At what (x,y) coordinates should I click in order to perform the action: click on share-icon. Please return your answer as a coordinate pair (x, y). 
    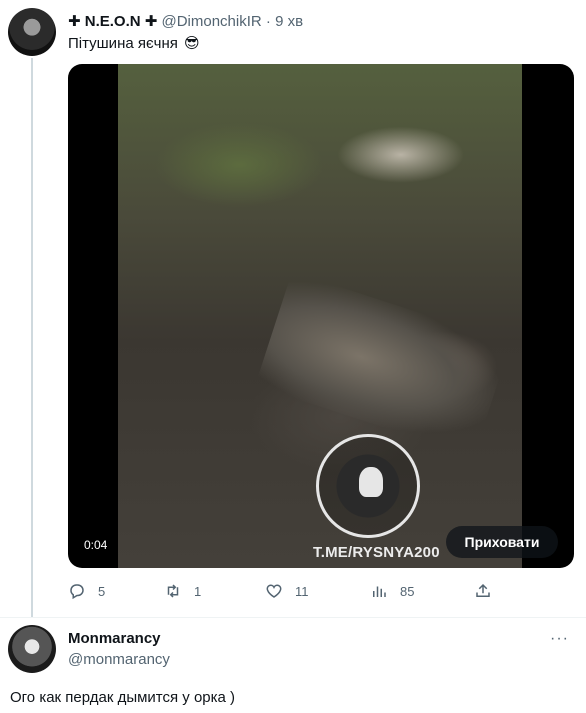
    Looking at the image, I should click on (483, 590).